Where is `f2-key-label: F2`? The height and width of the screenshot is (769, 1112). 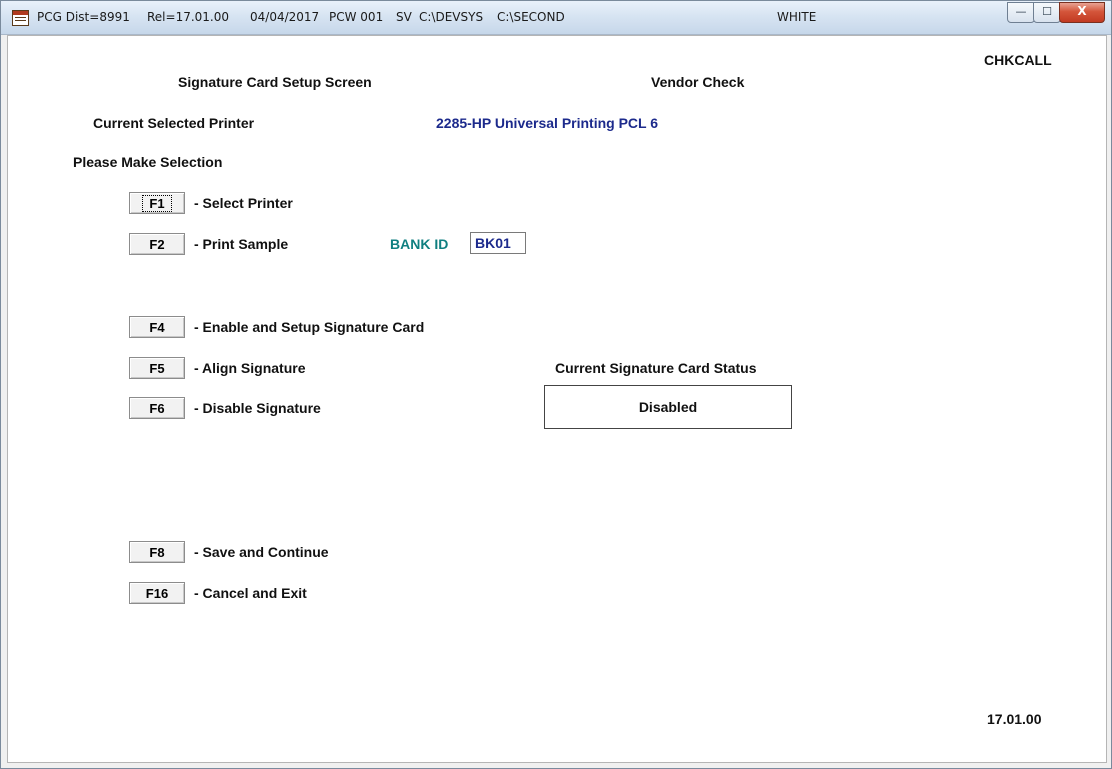 f2-key-label: F2 is located at coordinates (157, 244).